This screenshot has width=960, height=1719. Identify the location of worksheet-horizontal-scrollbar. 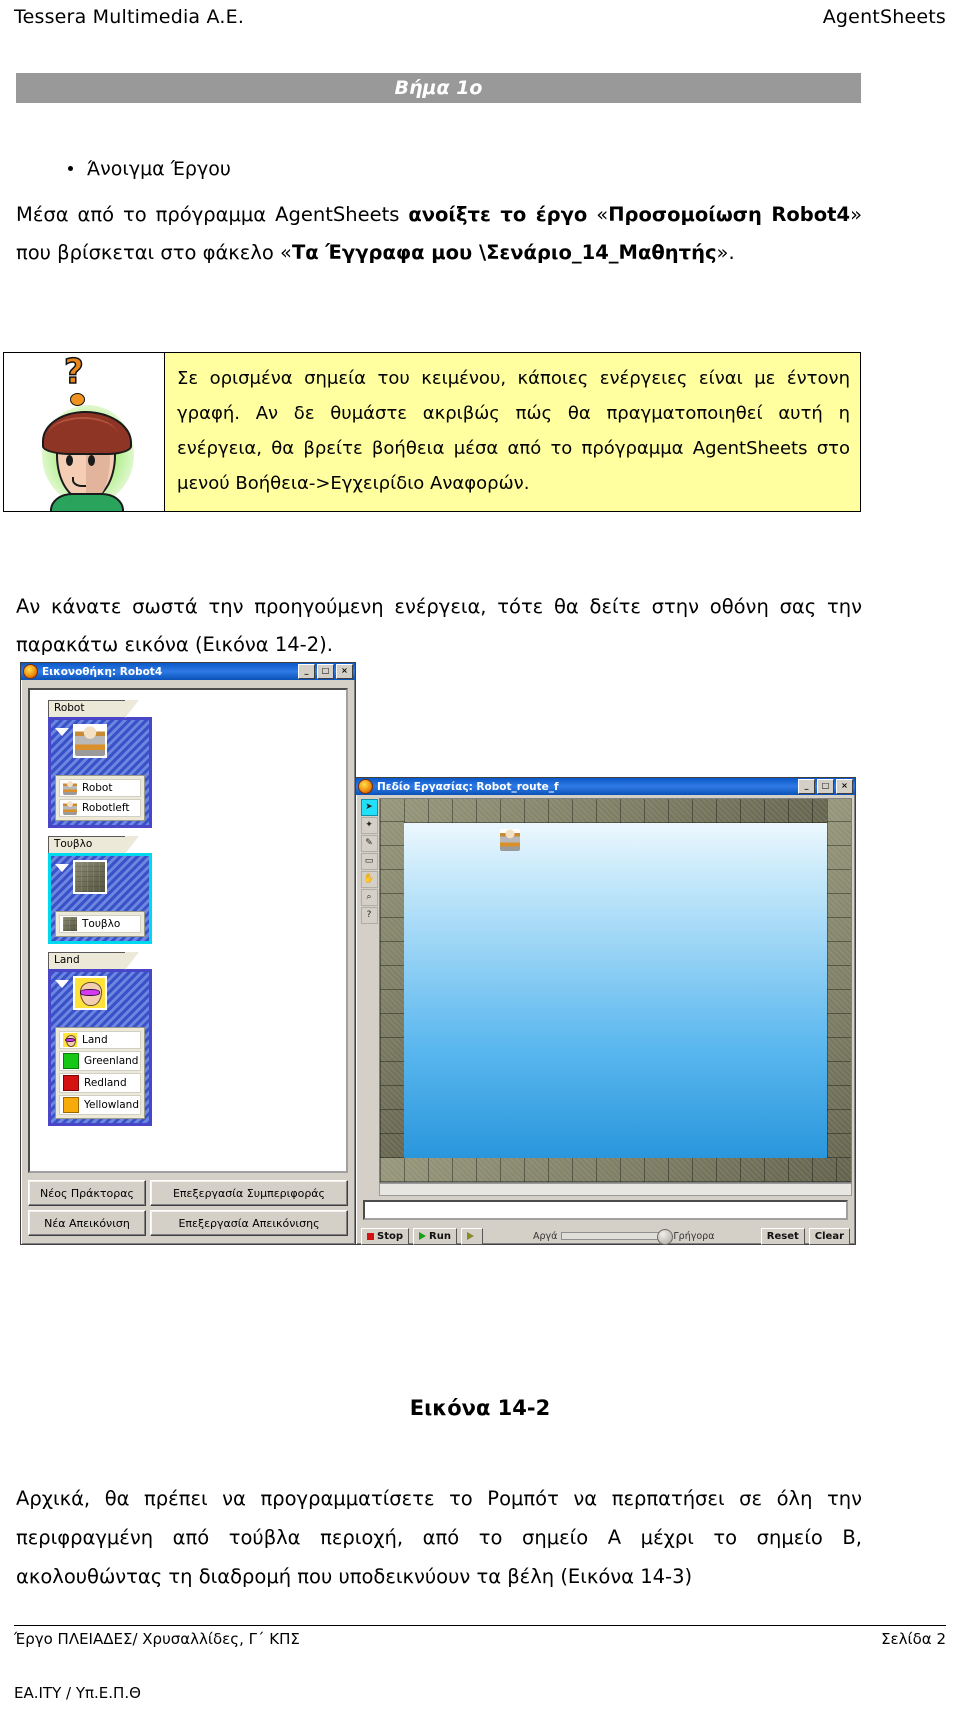
(615, 1189).